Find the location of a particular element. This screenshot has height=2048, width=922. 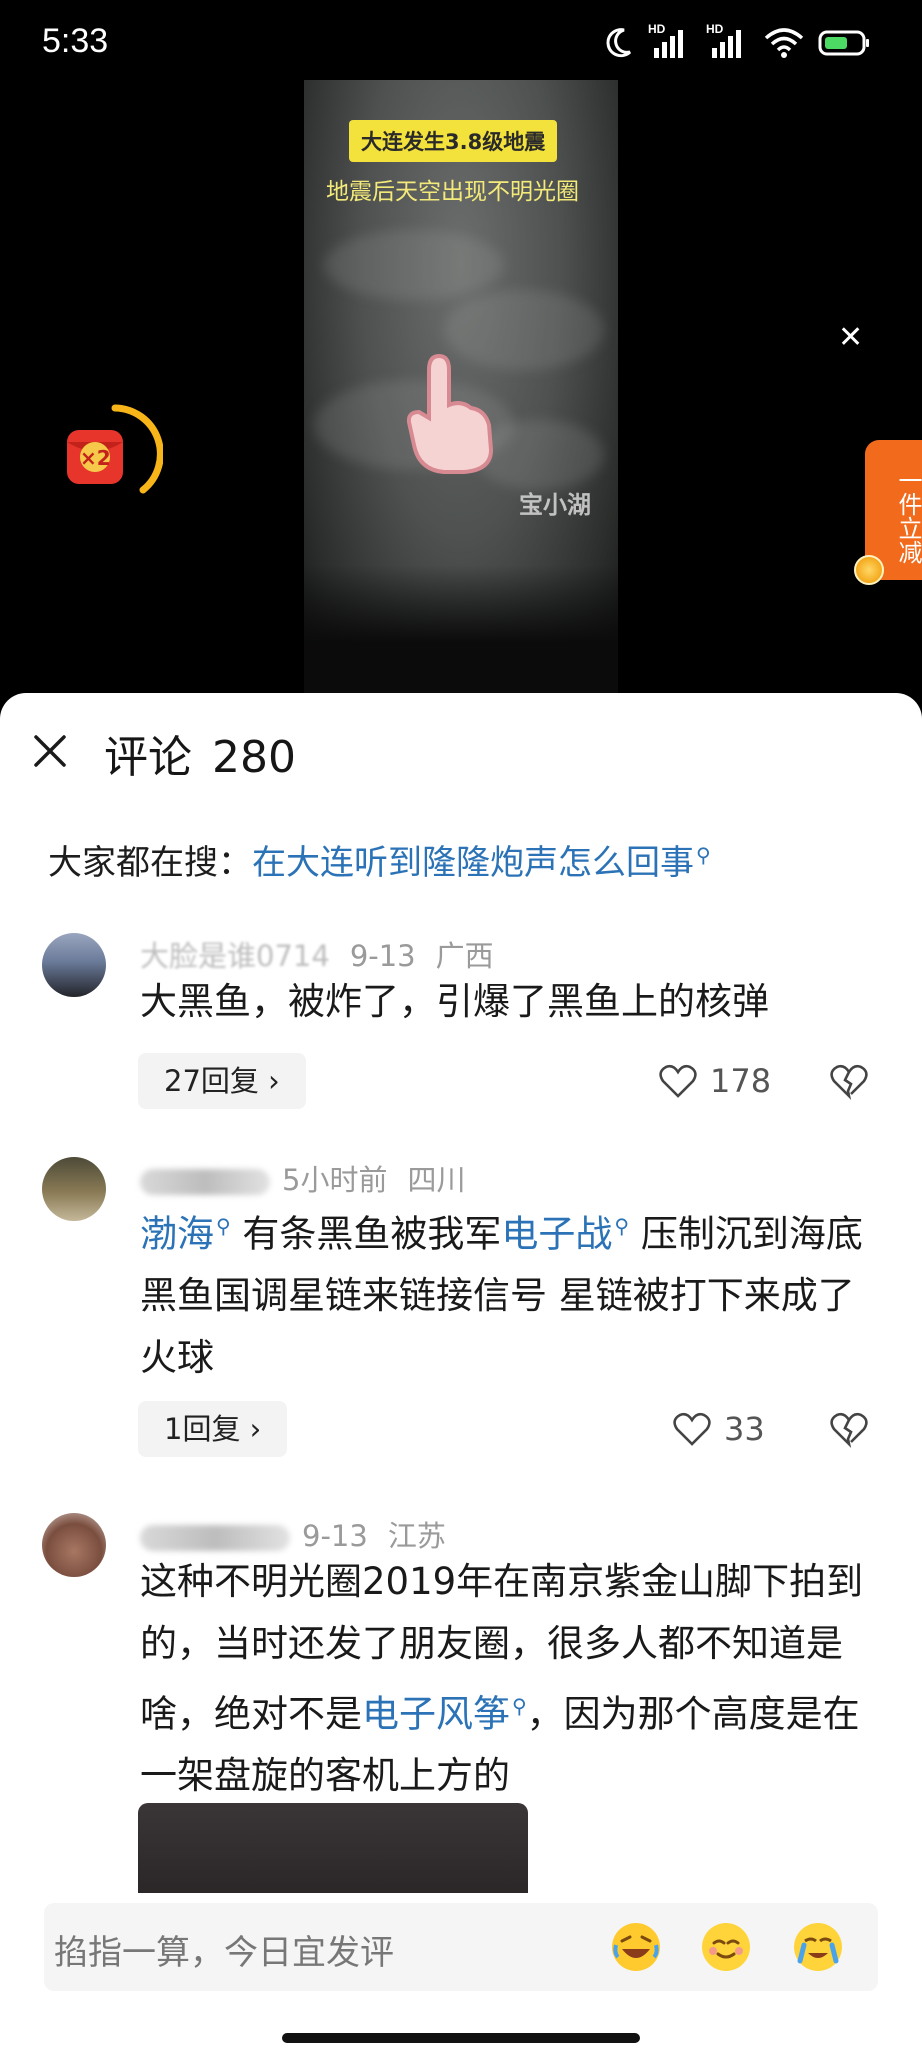

replies-button: 27回复 › is located at coordinates (222, 1081).